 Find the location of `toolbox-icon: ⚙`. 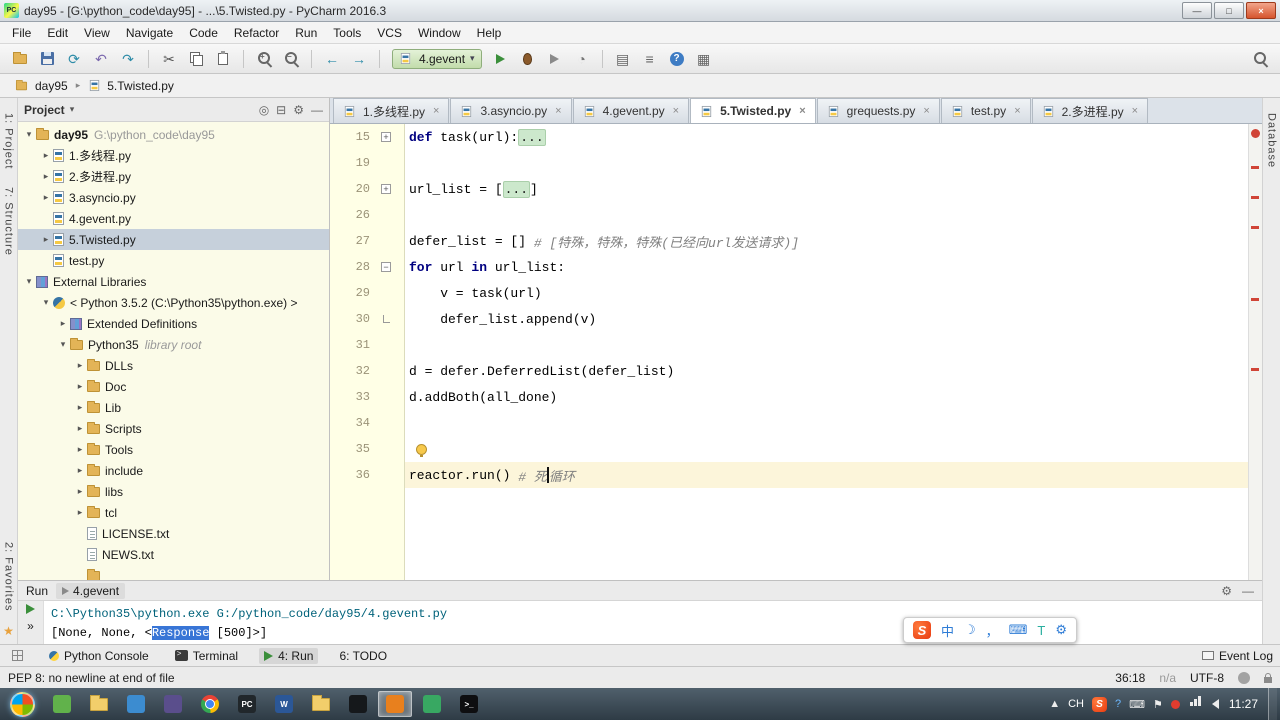

toolbox-icon: ⚙ is located at coordinates (1061, 630).